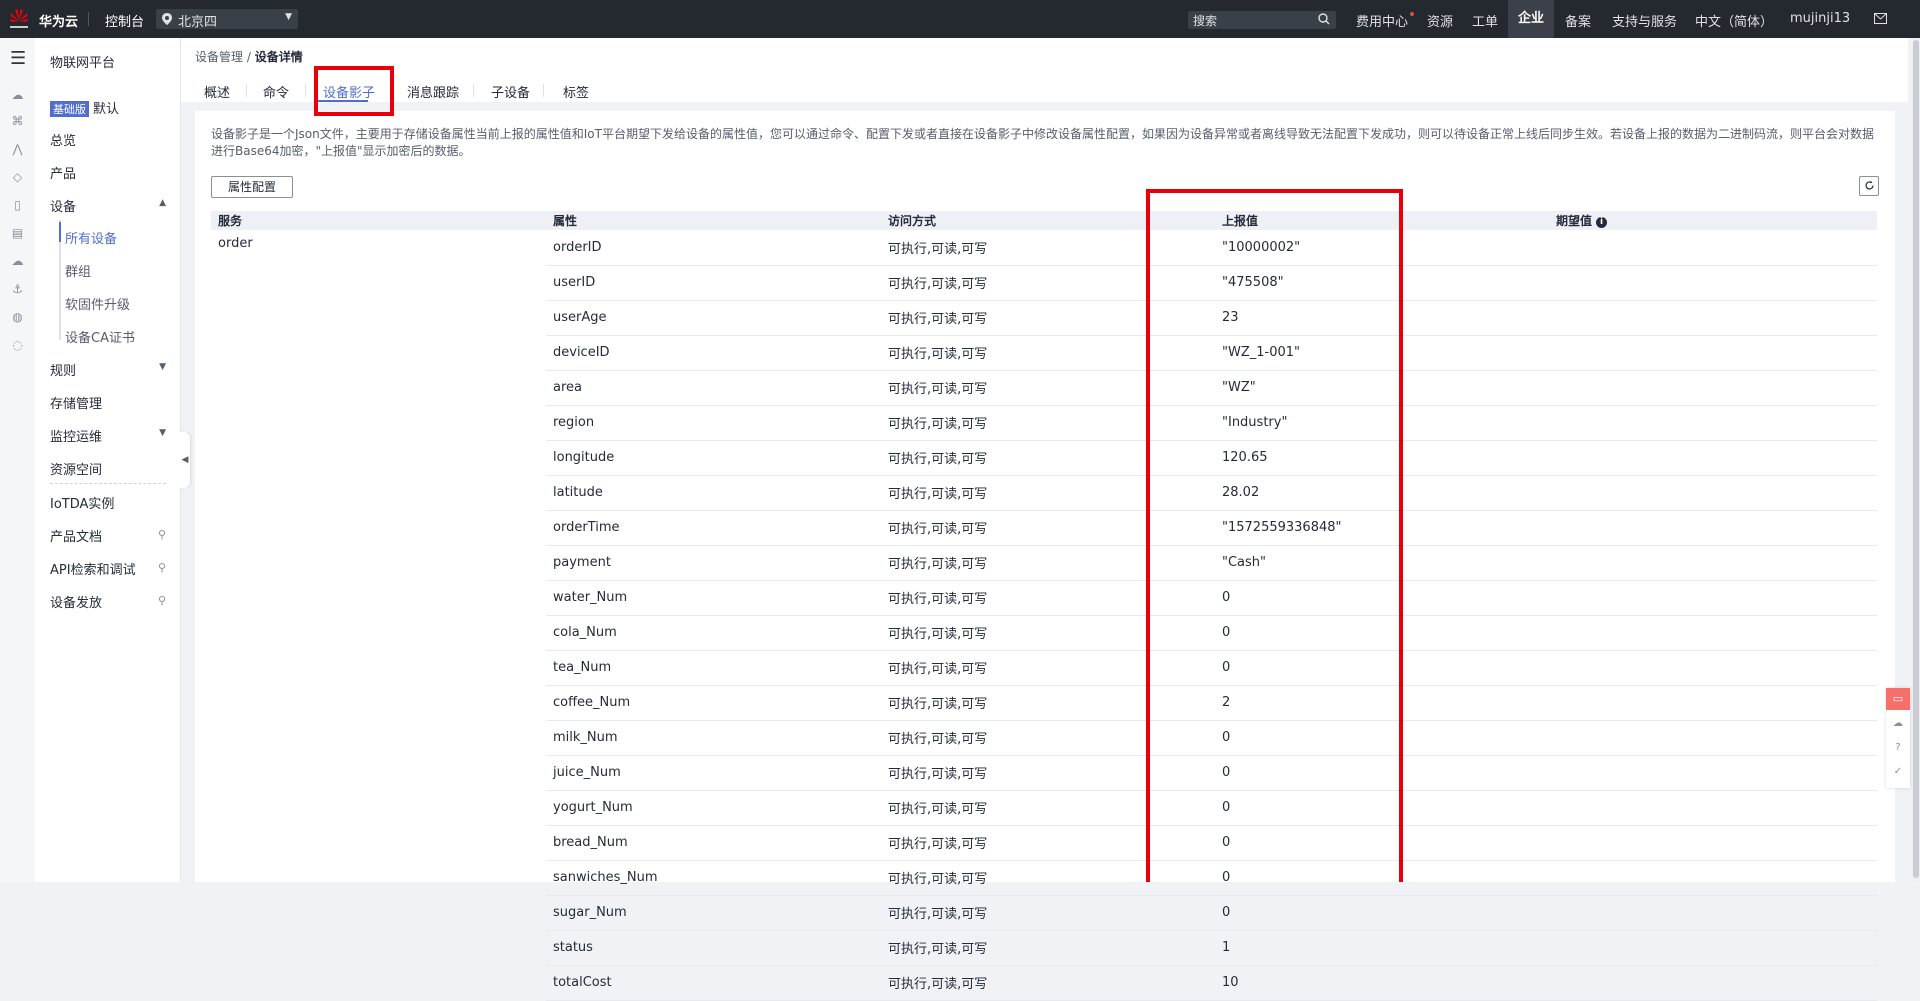  Describe the element at coordinates (276, 91) in the screenshot. I see `tab-commands: 命令` at that location.